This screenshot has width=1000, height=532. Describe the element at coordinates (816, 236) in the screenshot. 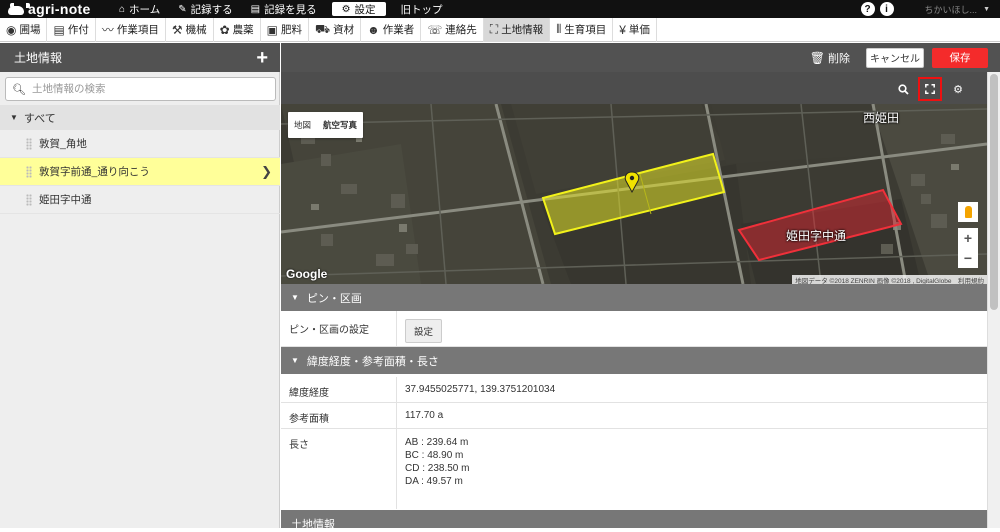

I see `field-label: 姫田字中通` at that location.